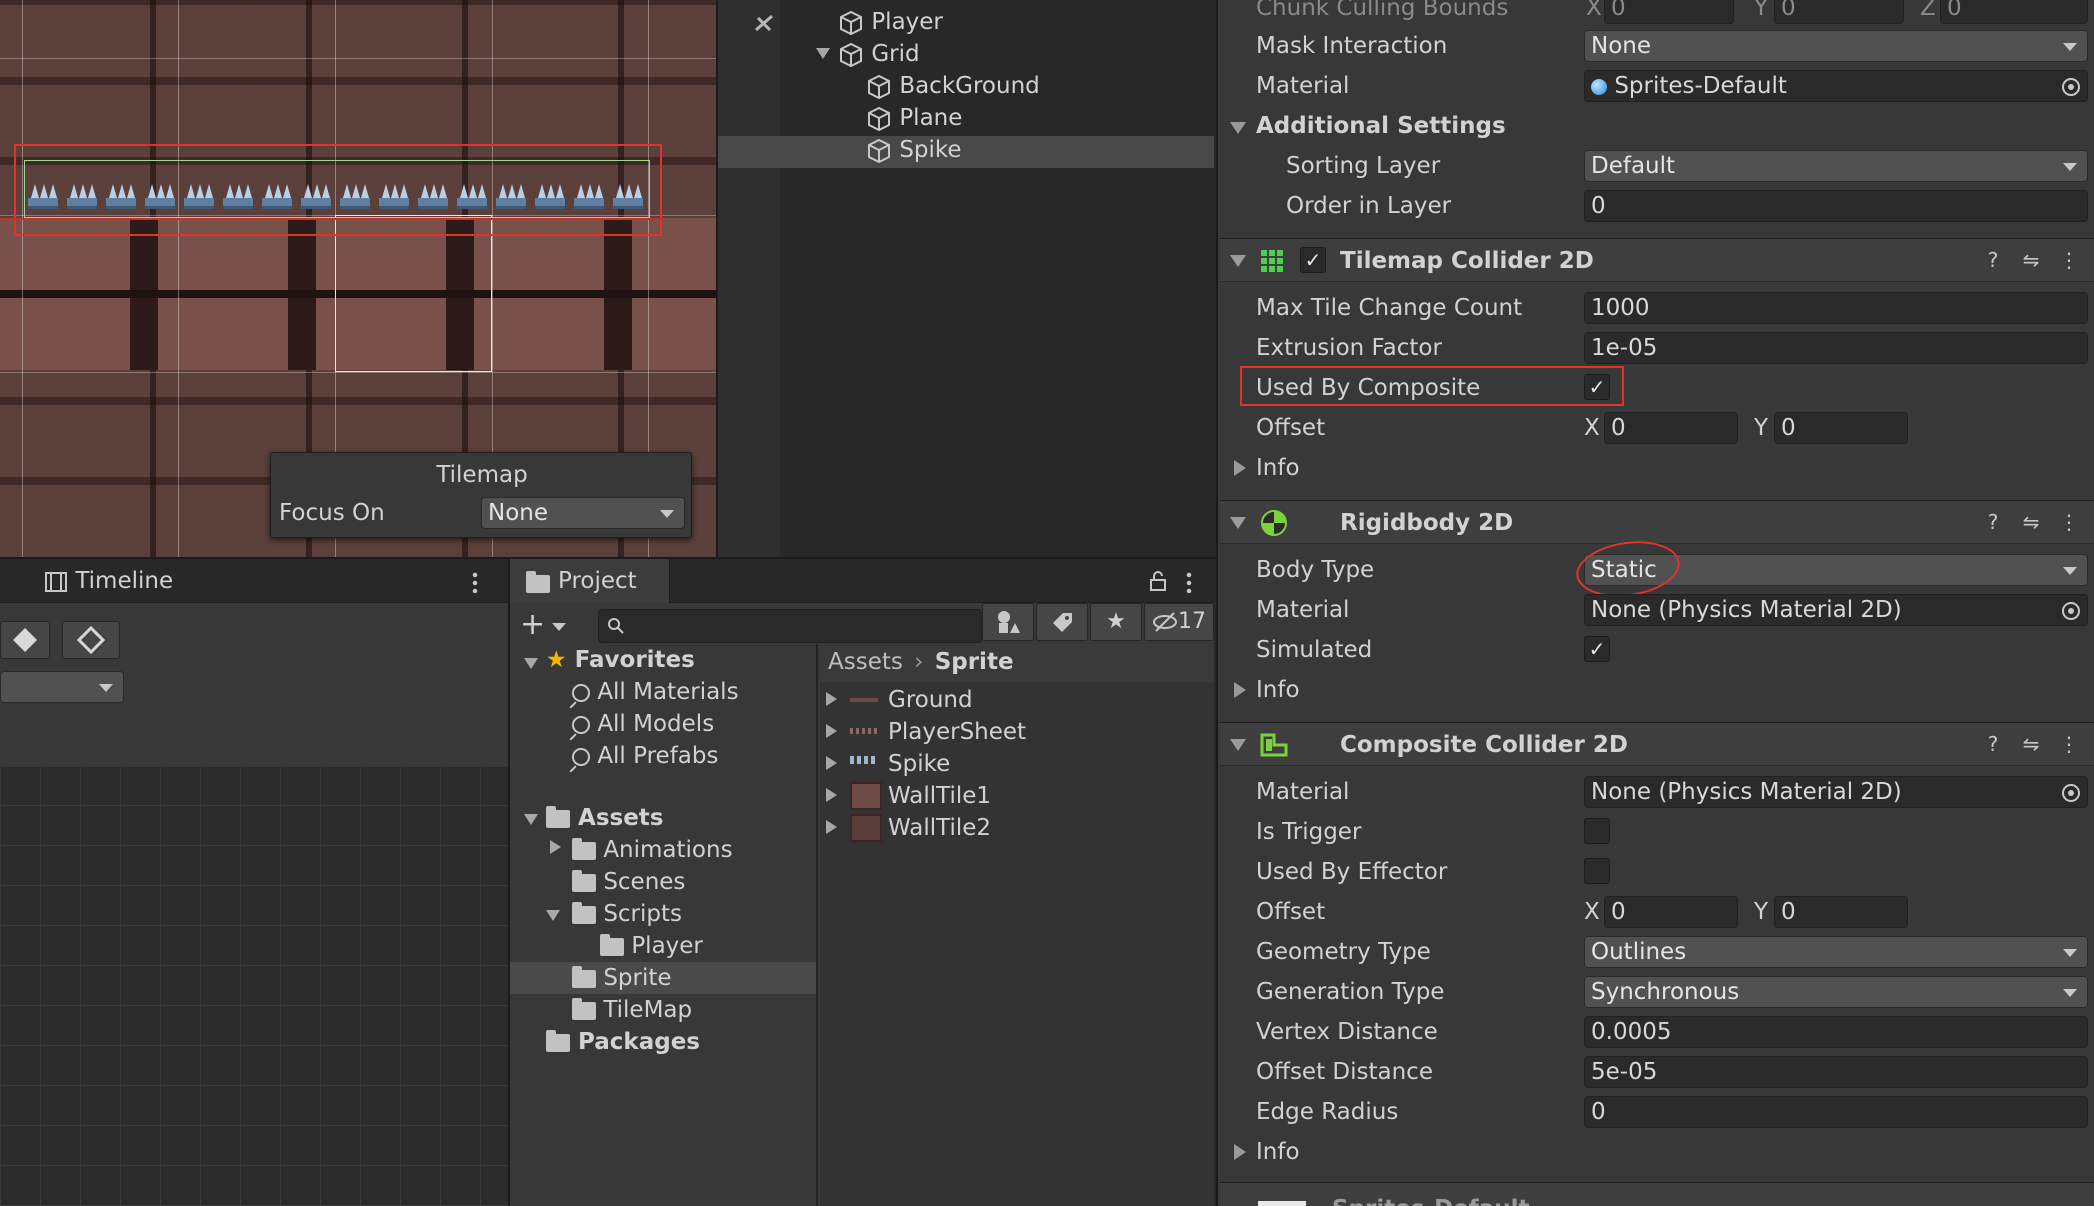 The height and width of the screenshot is (1206, 2094). Describe the element at coordinates (583, 513) in the screenshot. I see `focus-on-dropdown: None` at that location.